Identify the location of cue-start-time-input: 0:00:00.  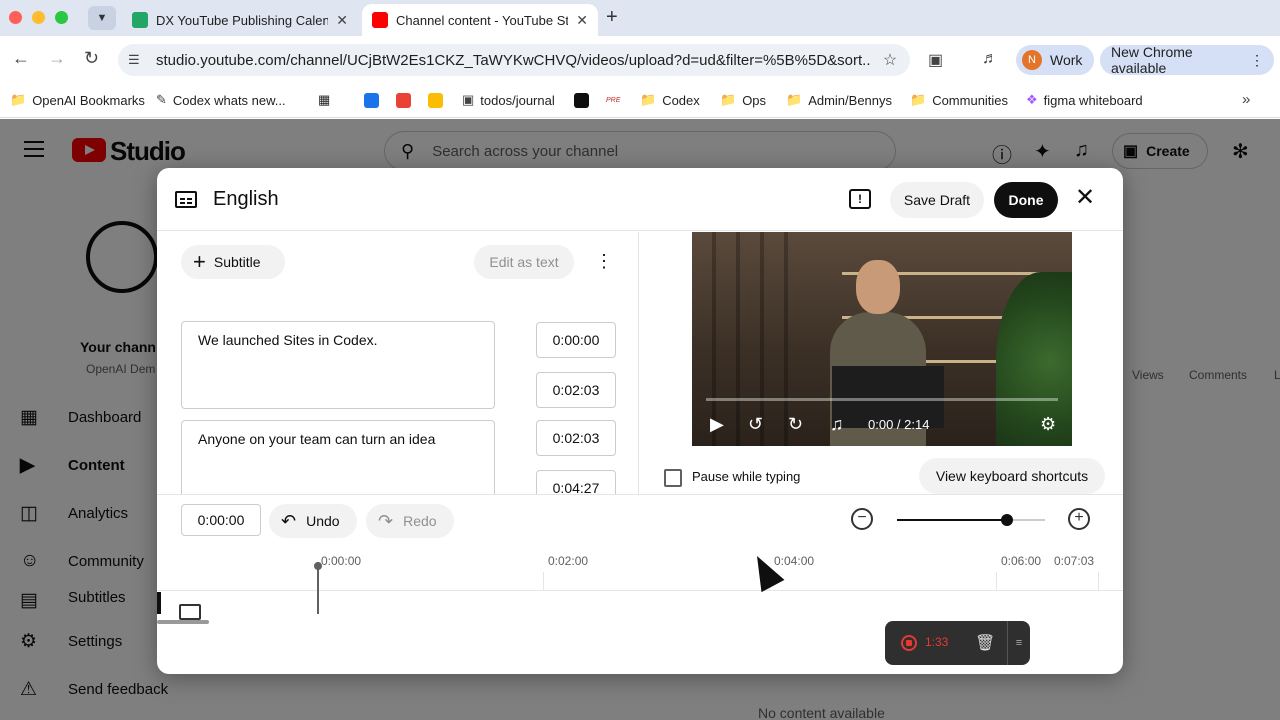
(576, 340).